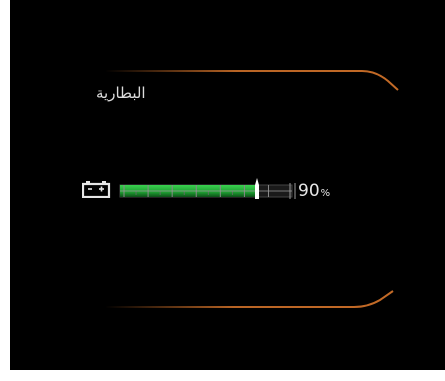 This screenshot has width=445, height=381. Describe the element at coordinates (252, 80) in the screenshot. I see `top-accent-line` at that location.